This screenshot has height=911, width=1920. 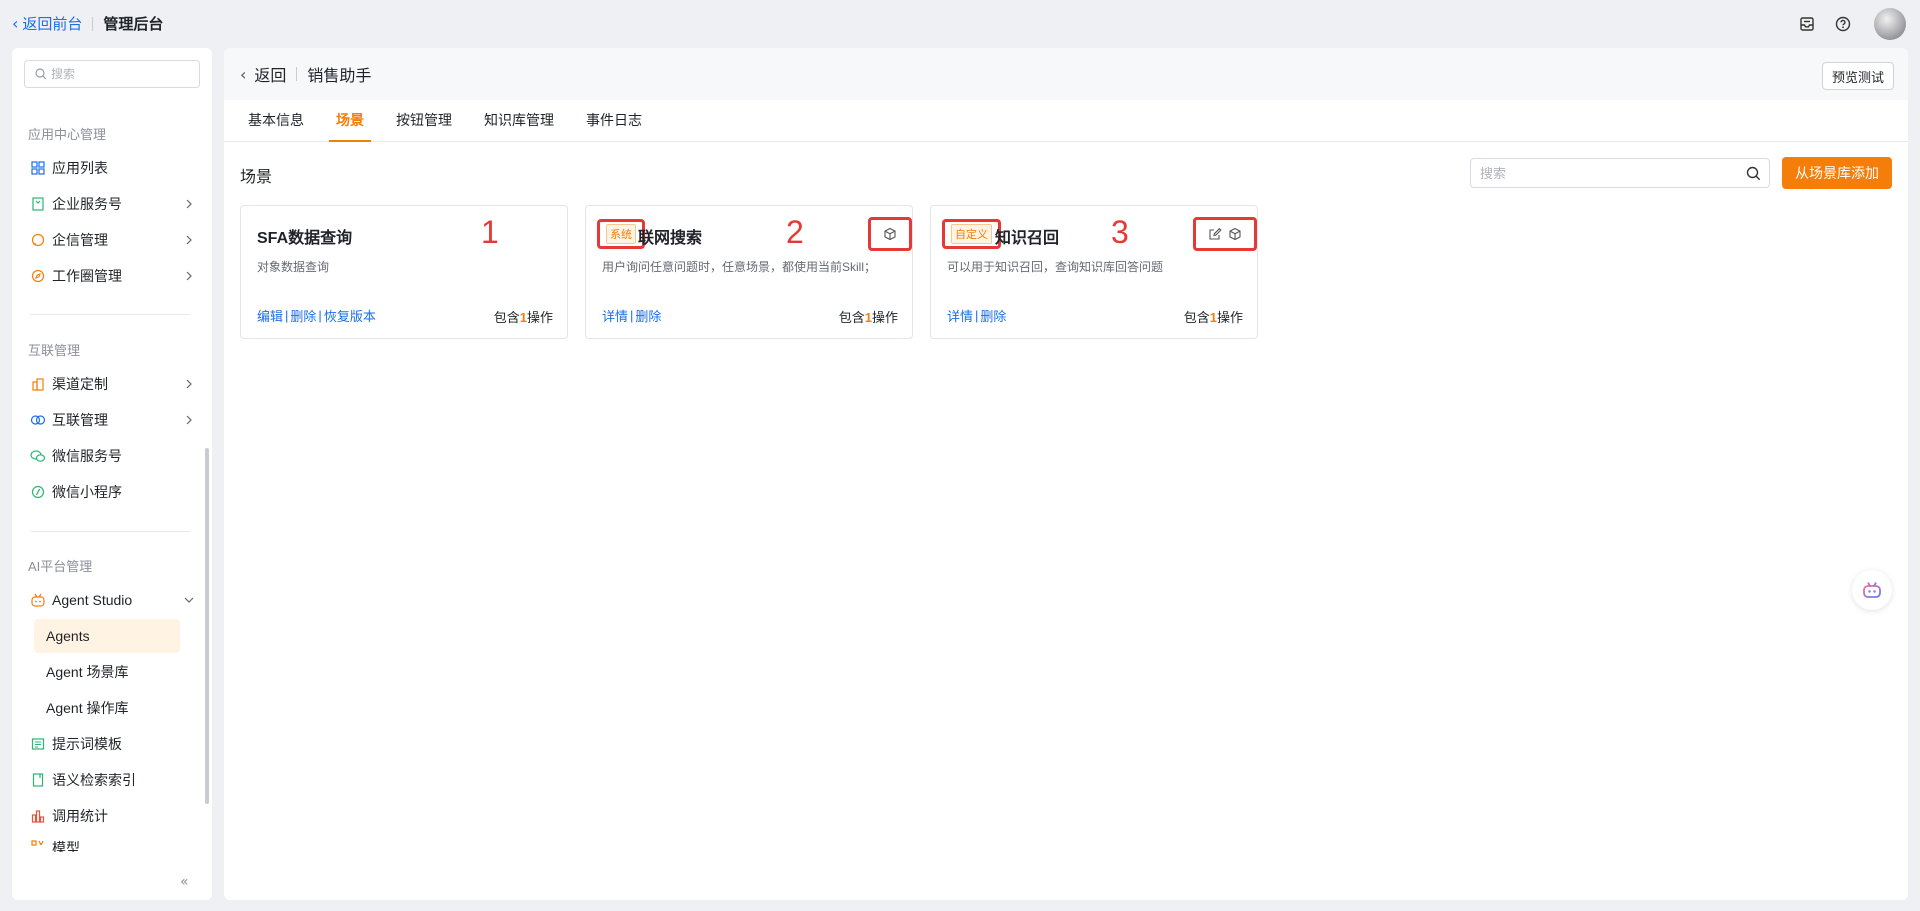 What do you see at coordinates (424, 125) in the screenshot?
I see `tab-button-management: 按钮管理` at bounding box center [424, 125].